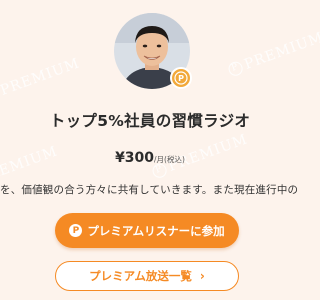  Describe the element at coordinates (156, 230) in the screenshot. I see `join-premium-label: プレミアムリスナーに参加` at that location.